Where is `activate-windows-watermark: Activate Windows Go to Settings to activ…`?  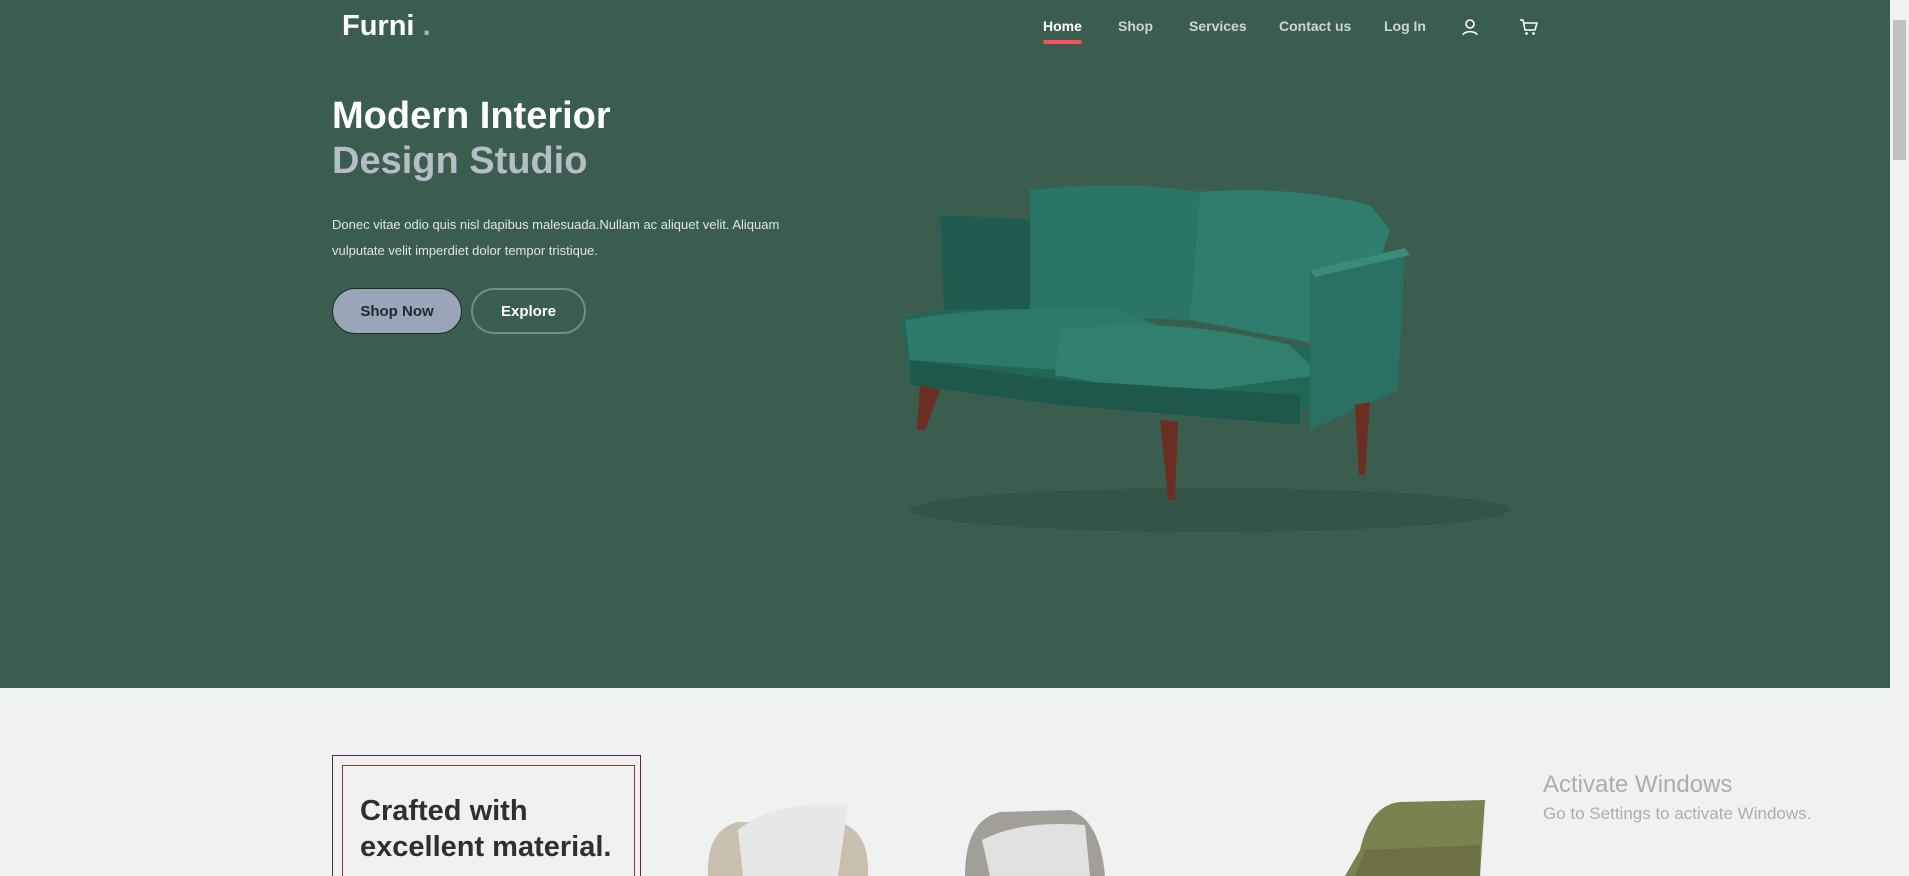
activate-windows-watermark: Activate Windows Go to Settings to activ… is located at coordinates (1677, 797).